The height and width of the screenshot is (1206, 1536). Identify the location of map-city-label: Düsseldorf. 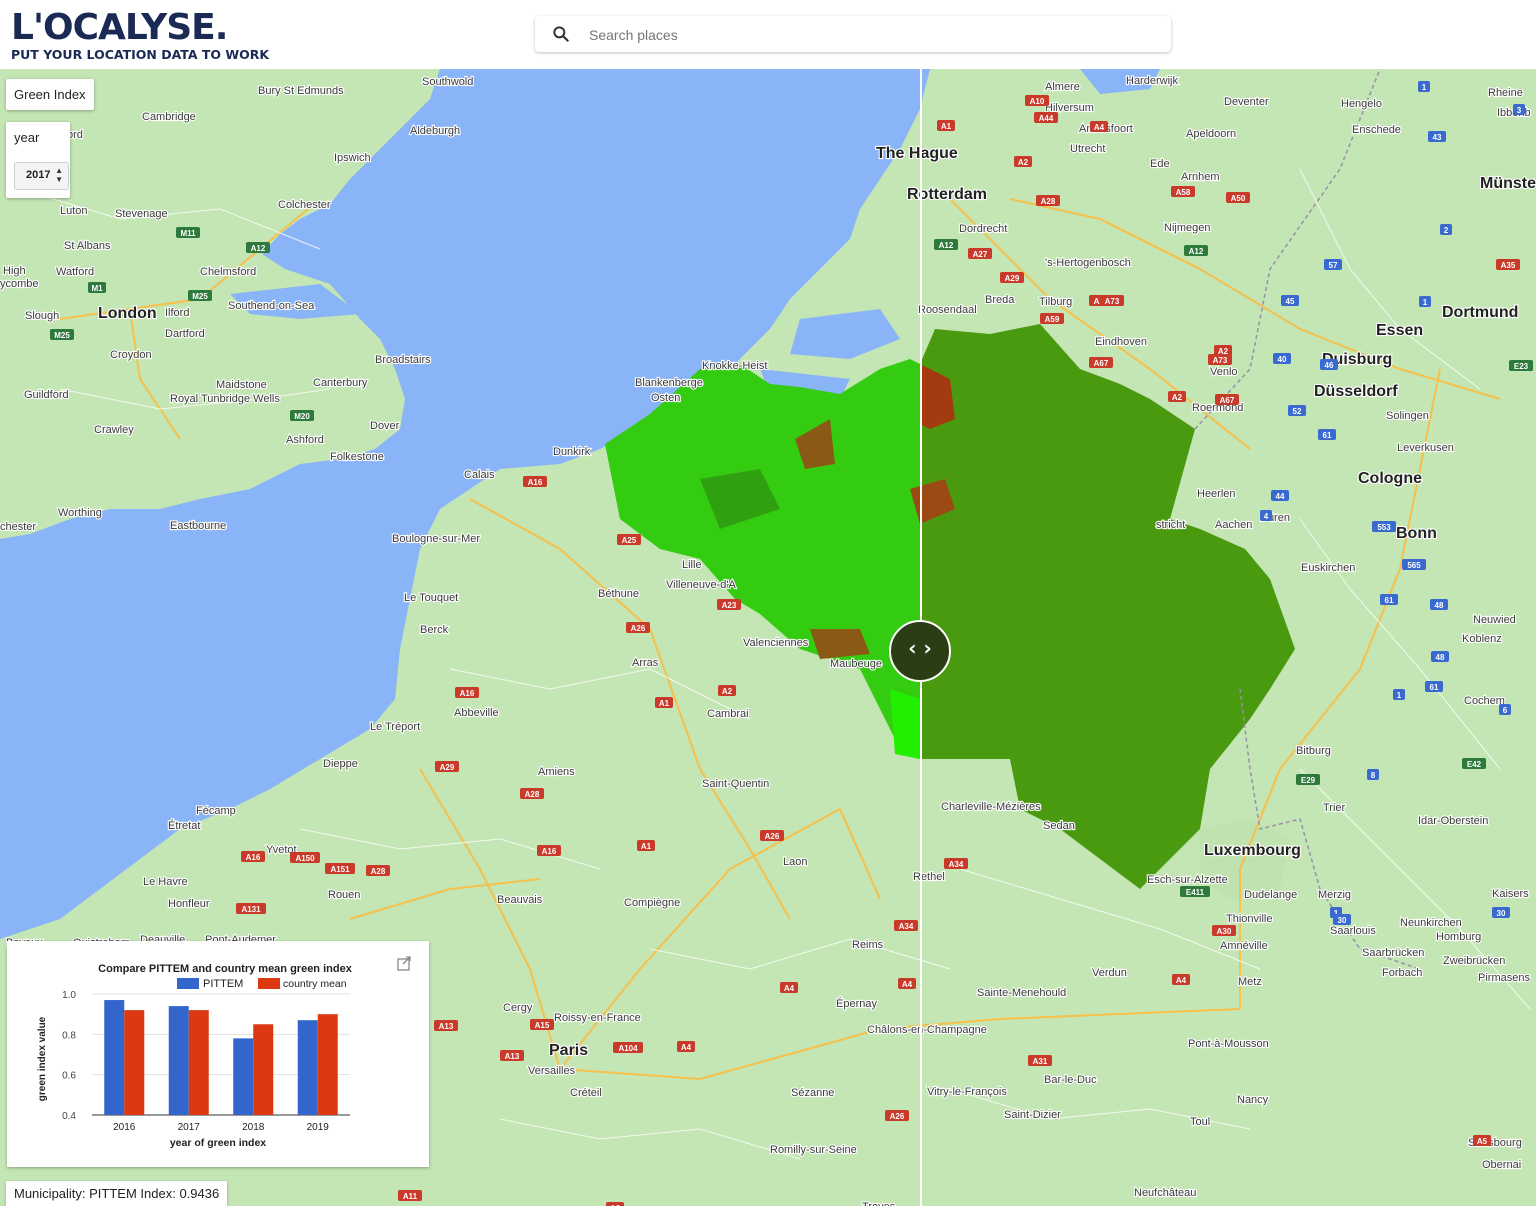
(1356, 391).